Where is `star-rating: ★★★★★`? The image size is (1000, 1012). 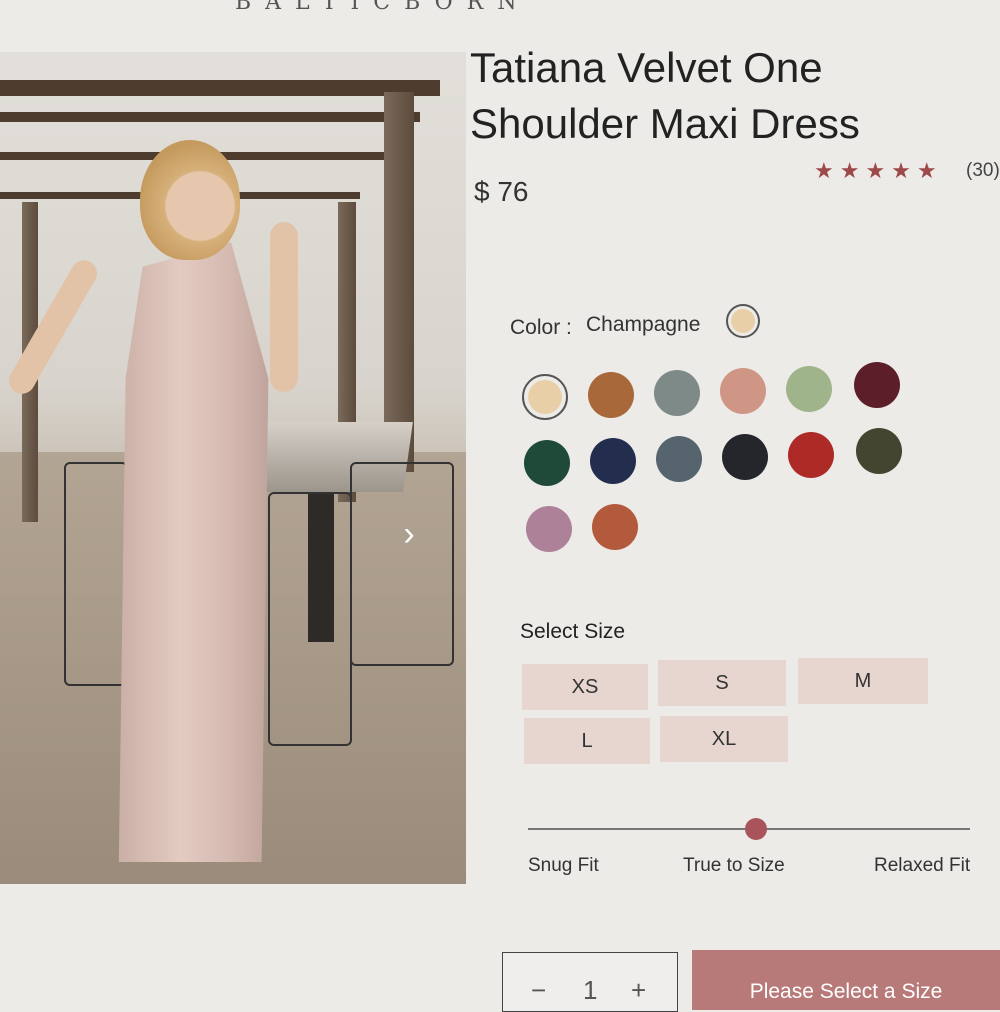
star-rating: ★★★★★ is located at coordinates (878, 171).